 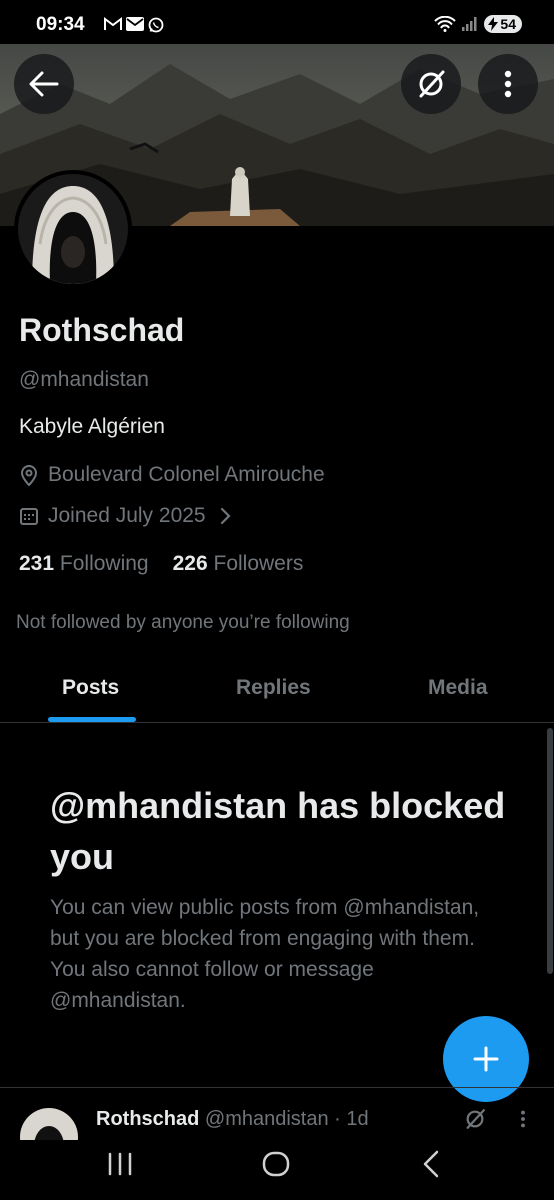 I want to click on post-preview: Rothschad @mhandistan · 1d, so click(x=277, y=1114).